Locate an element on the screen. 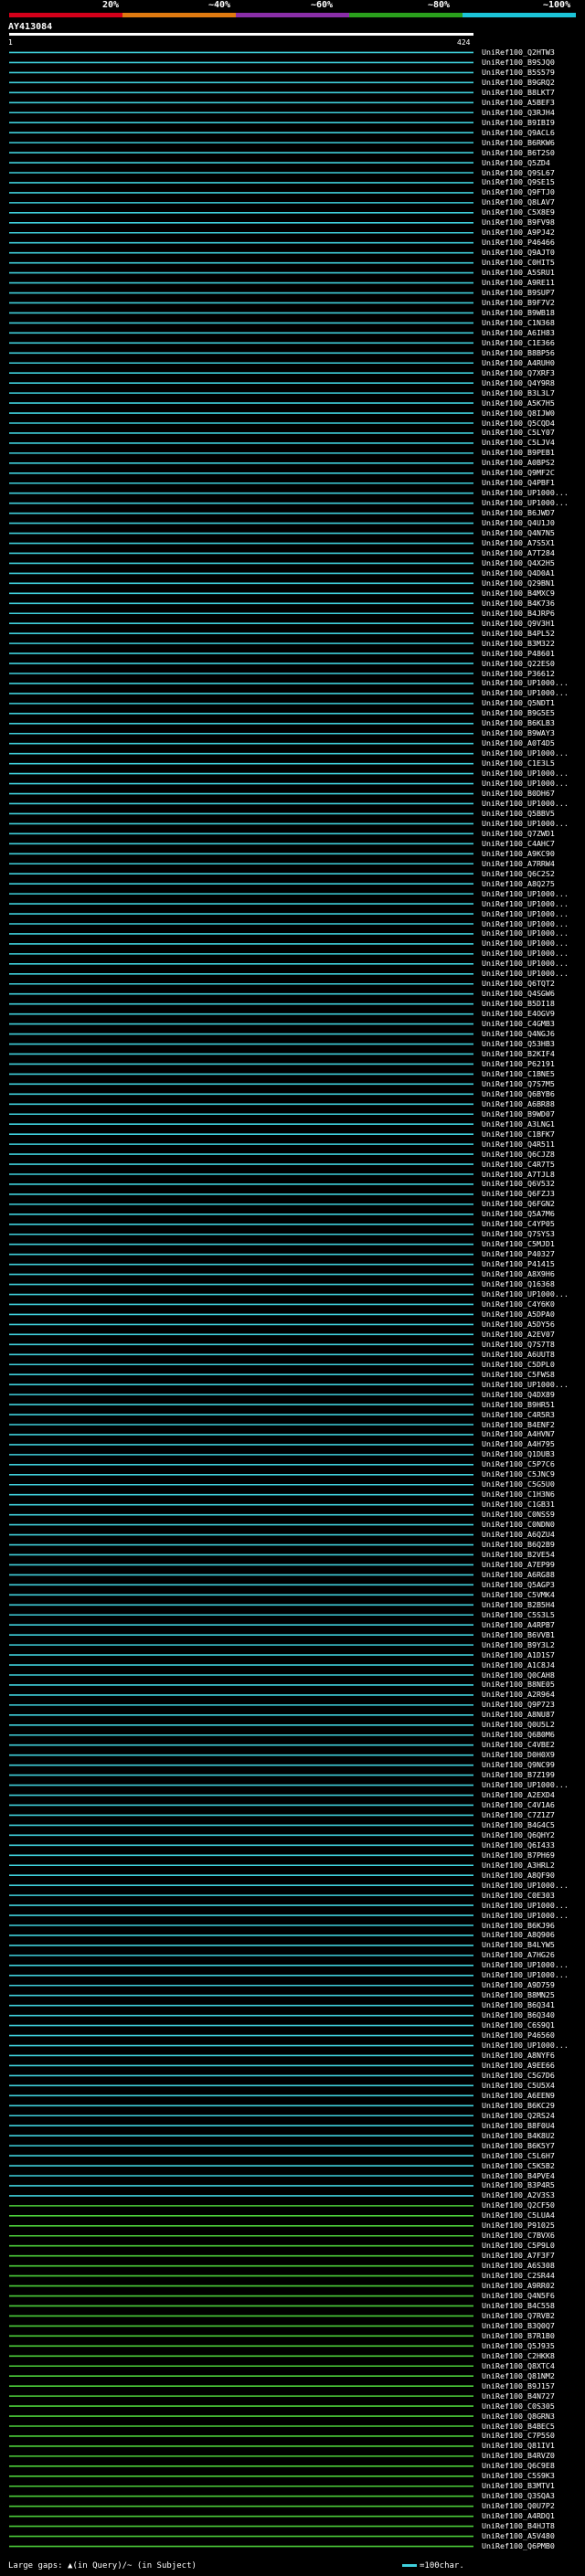 This screenshot has height=2576, width=585. hit-label: UniRef100_A9EE66 is located at coordinates (518, 2065).